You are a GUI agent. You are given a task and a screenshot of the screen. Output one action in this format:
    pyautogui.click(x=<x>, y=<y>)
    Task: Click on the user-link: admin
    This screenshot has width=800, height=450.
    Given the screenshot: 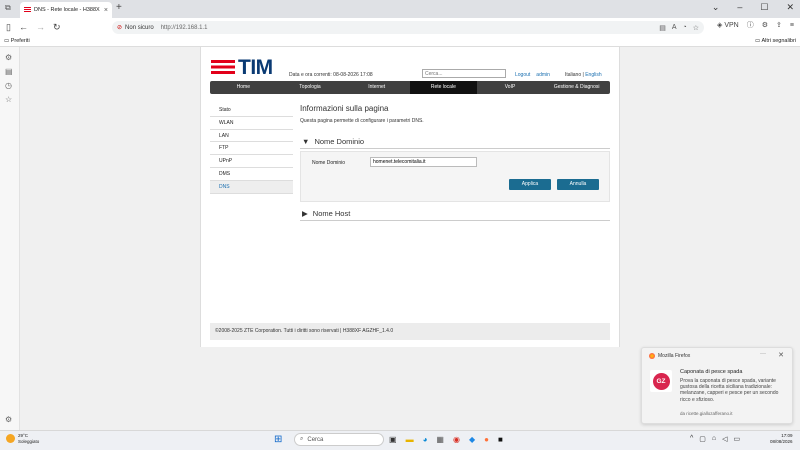 What is the action you would take?
    pyautogui.click(x=543, y=75)
    